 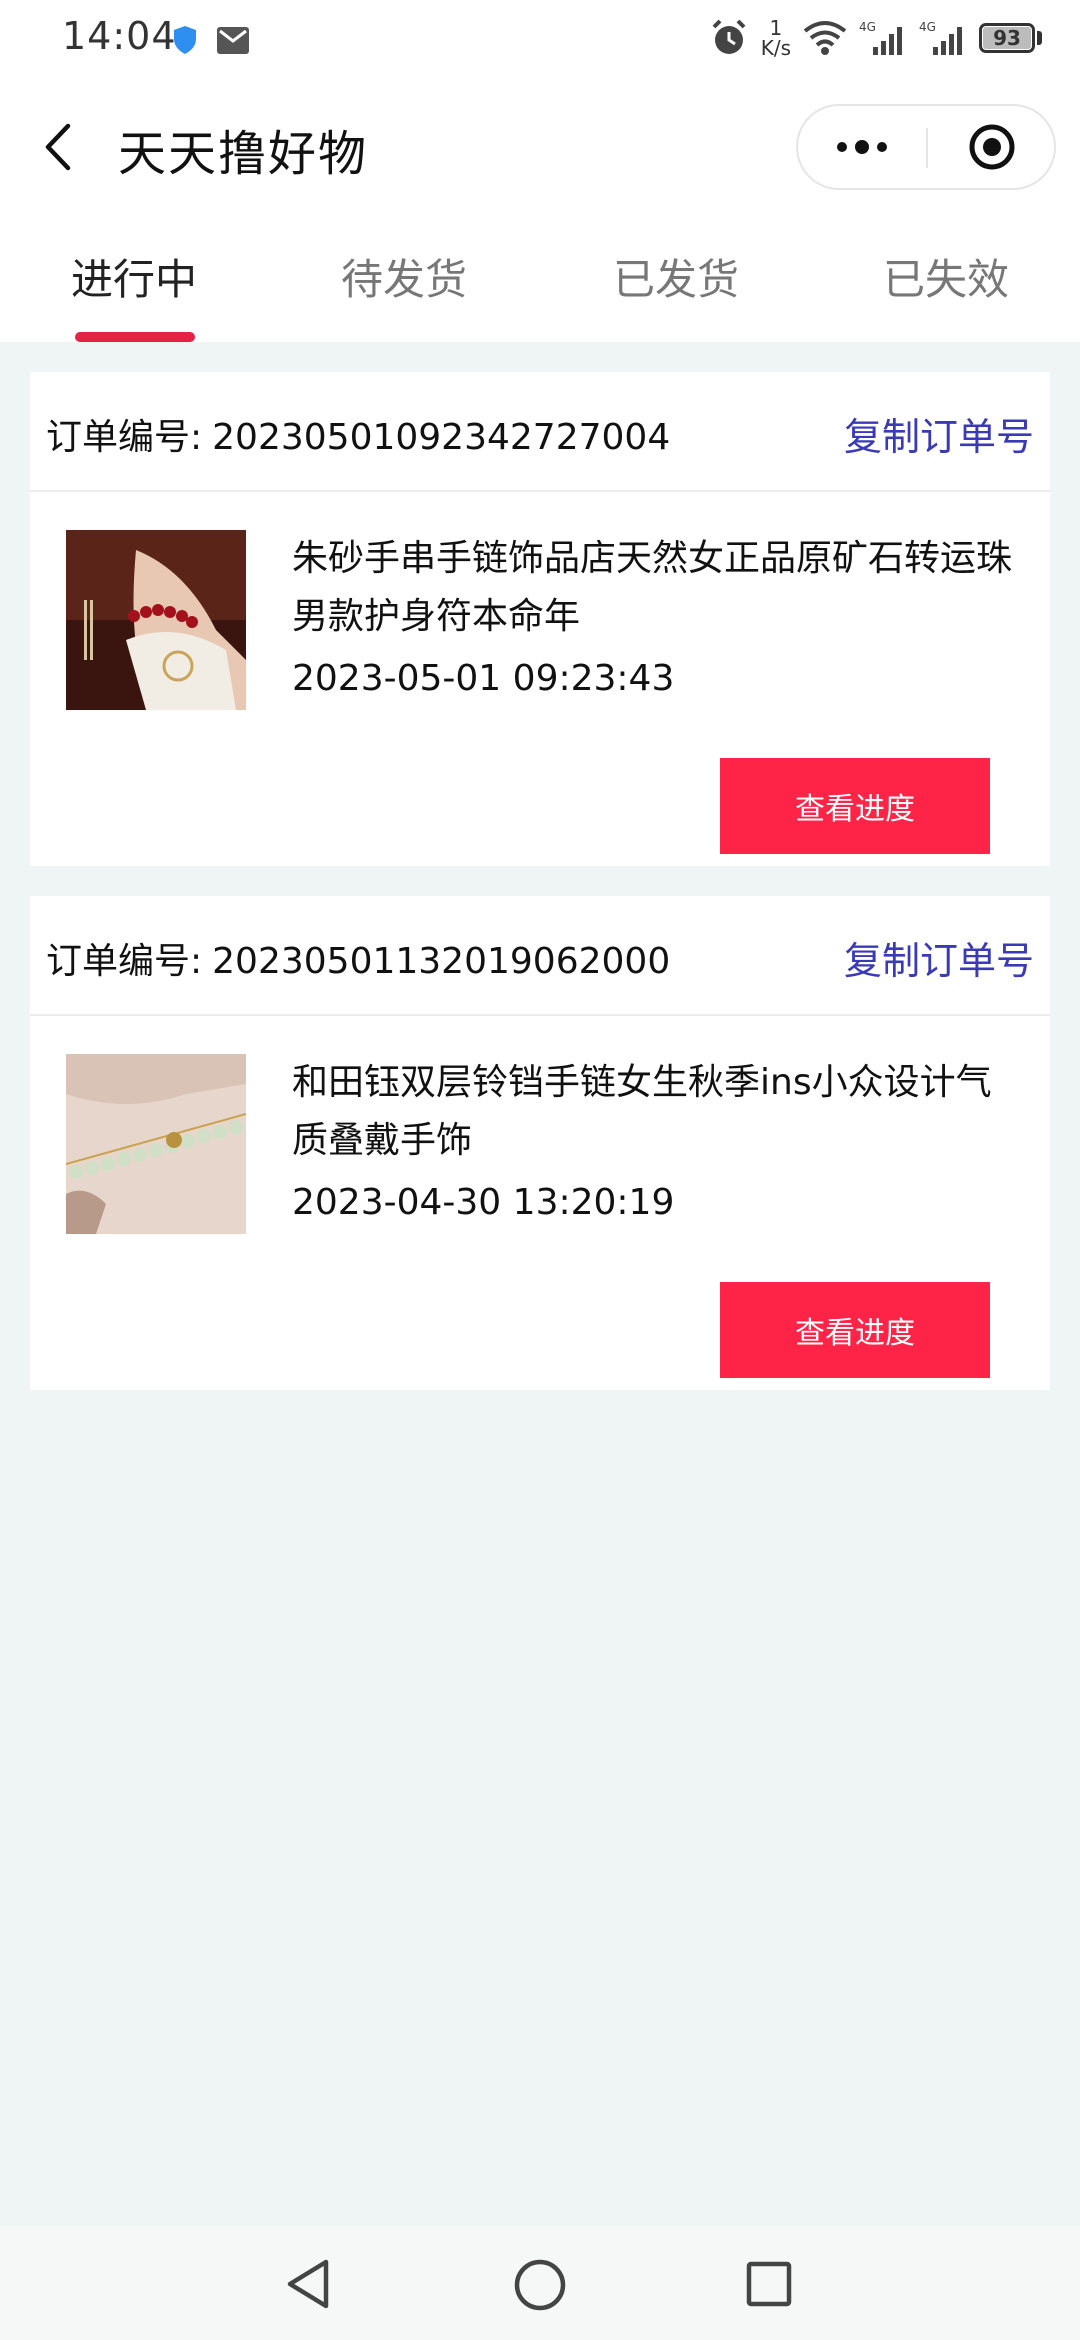 I want to click on system-navigation-bar, so click(x=540, y=2283).